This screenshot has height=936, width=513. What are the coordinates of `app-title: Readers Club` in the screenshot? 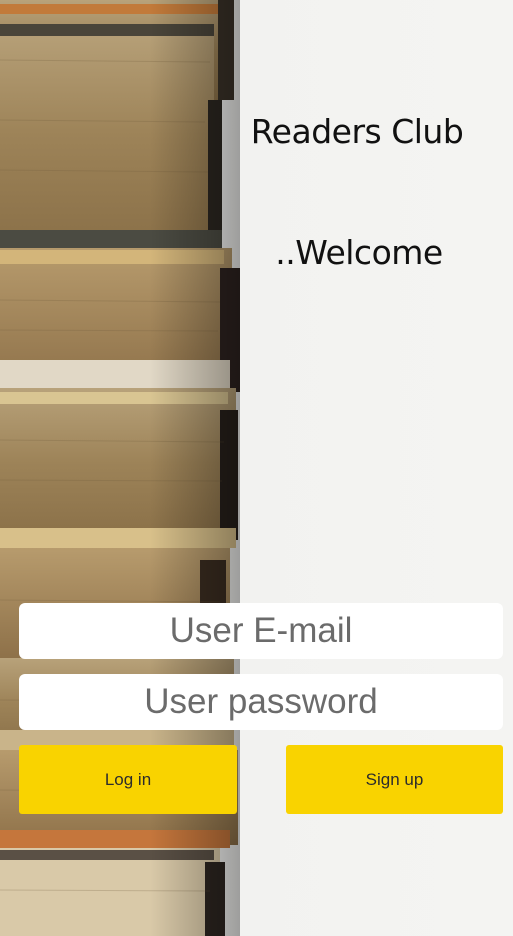 It's located at (357, 131).